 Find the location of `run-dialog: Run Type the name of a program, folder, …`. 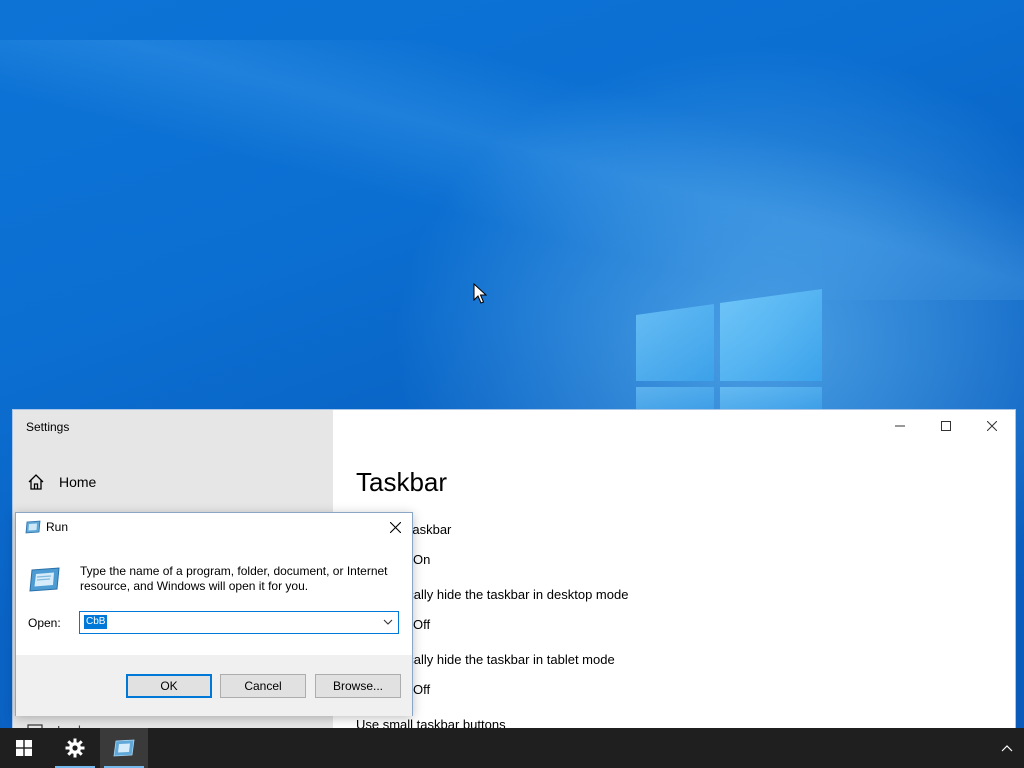

run-dialog: Run Type the name of a program, folder, … is located at coordinates (214, 614).